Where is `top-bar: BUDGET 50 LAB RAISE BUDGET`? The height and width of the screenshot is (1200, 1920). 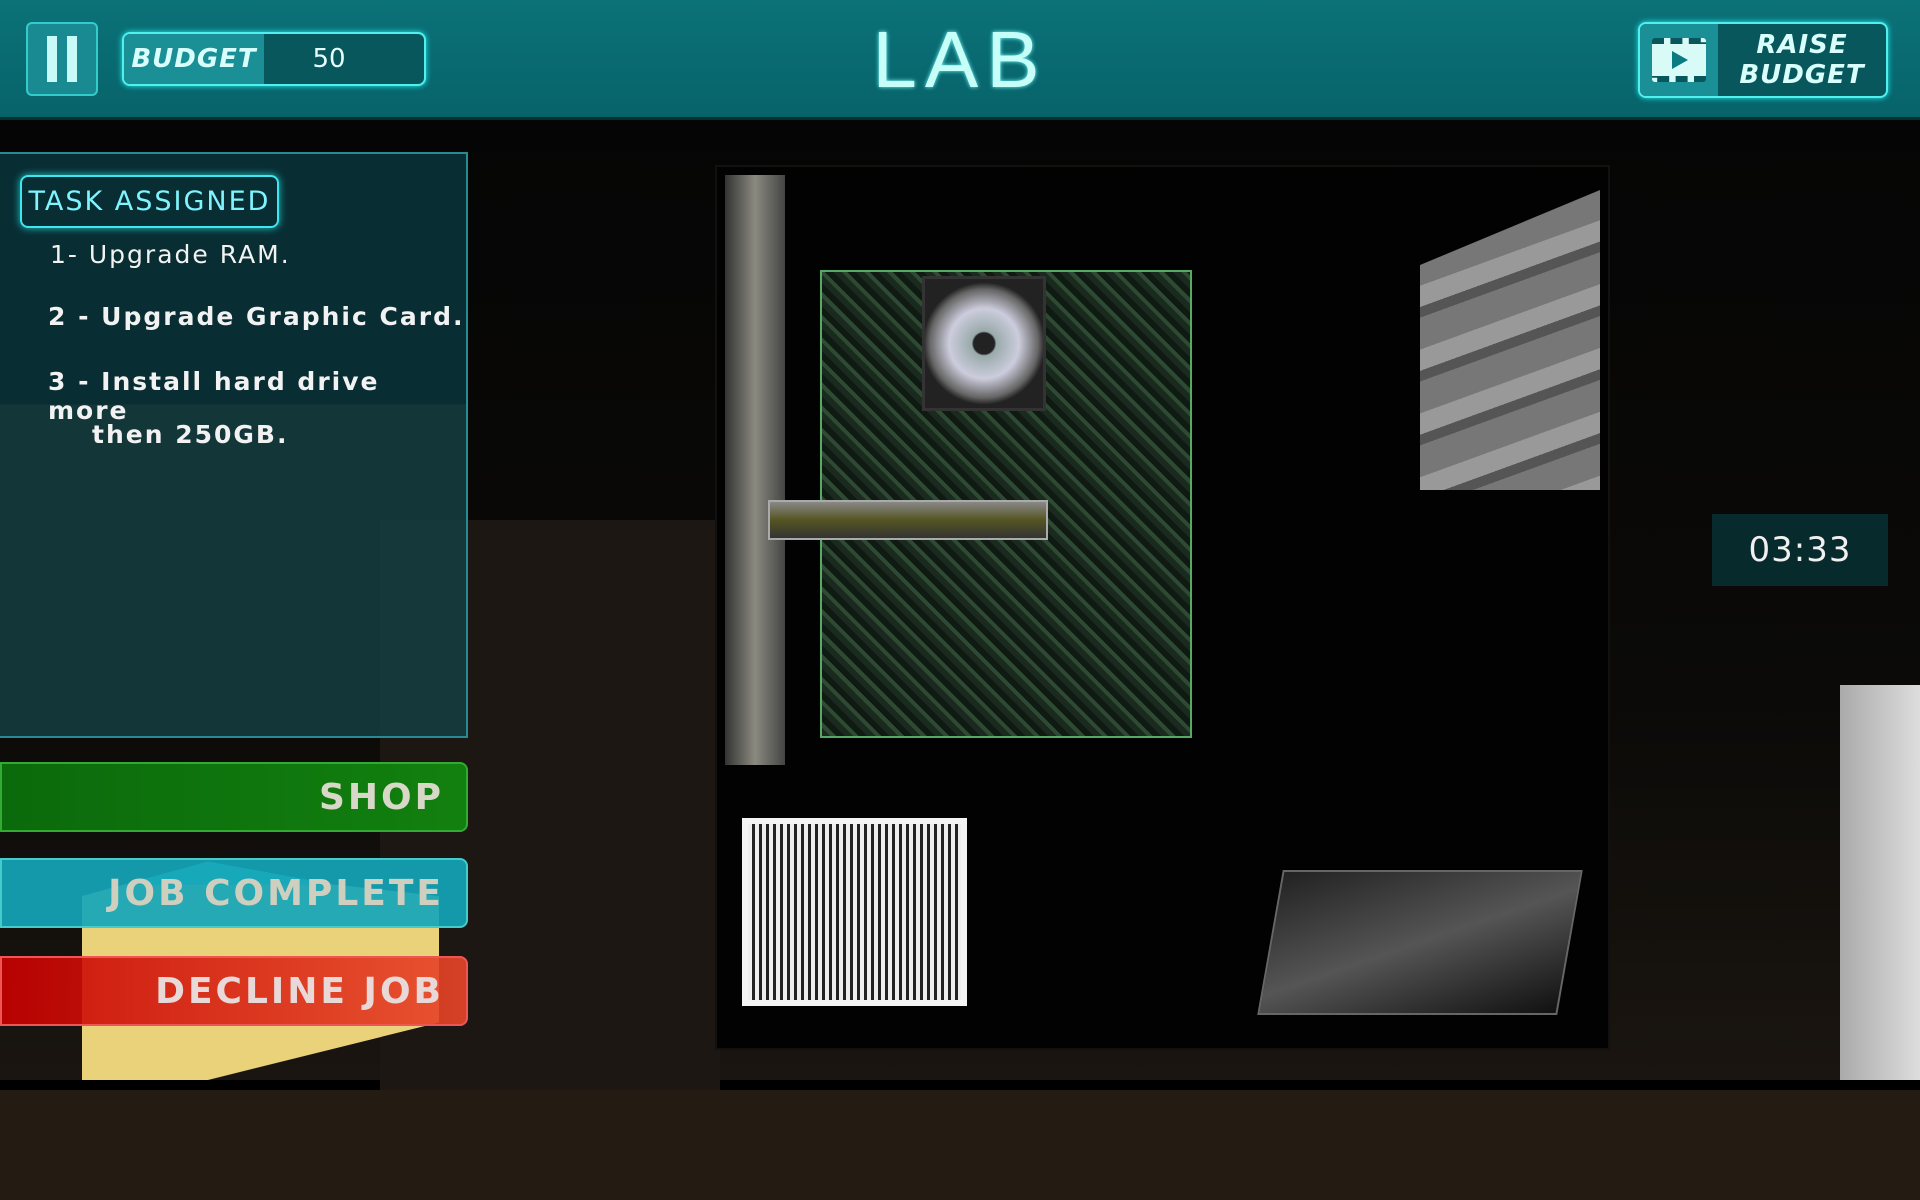
top-bar: BUDGET 50 LAB RAISE BUDGET is located at coordinates (960, 60).